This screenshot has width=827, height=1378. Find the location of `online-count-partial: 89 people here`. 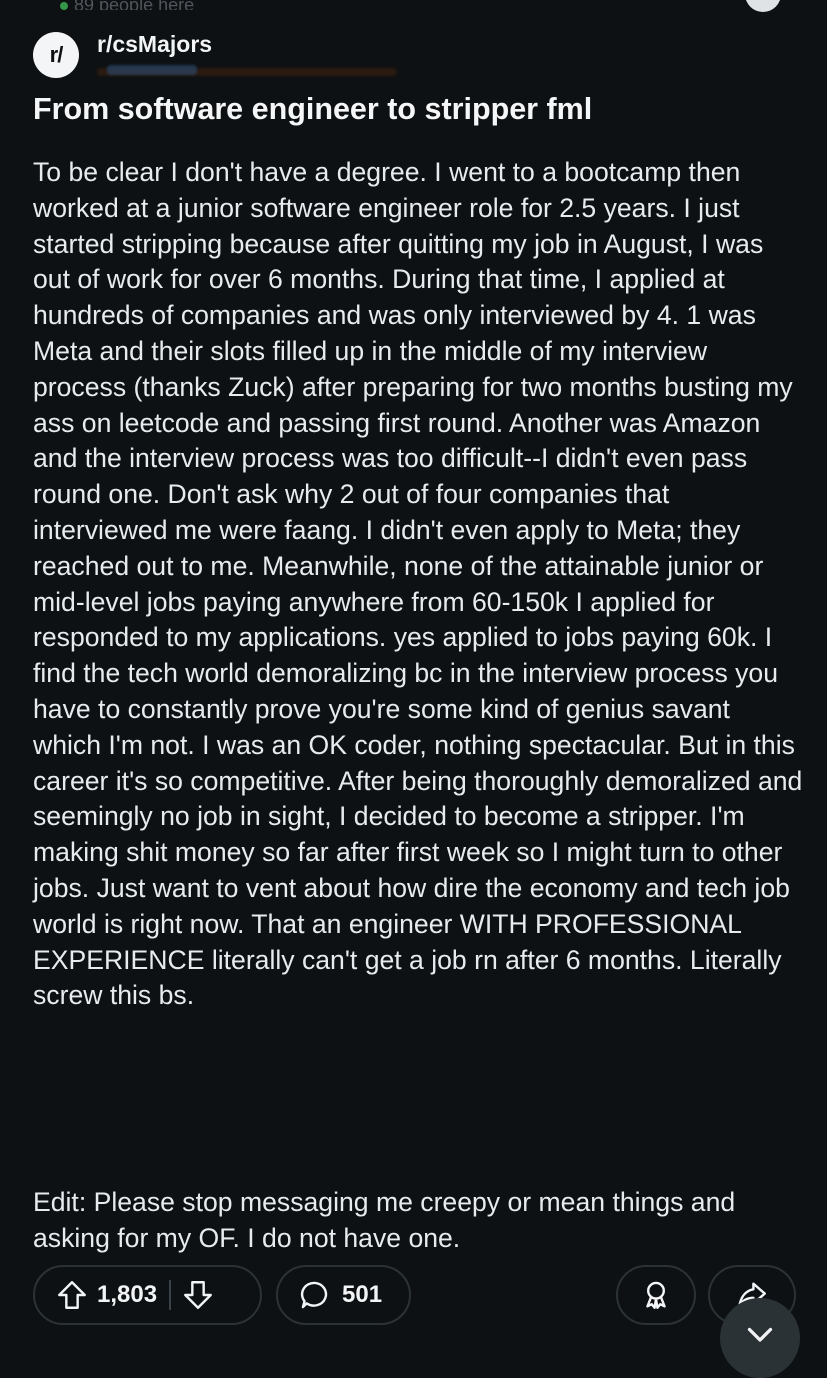

online-count-partial: 89 people here is located at coordinates (190, 5).